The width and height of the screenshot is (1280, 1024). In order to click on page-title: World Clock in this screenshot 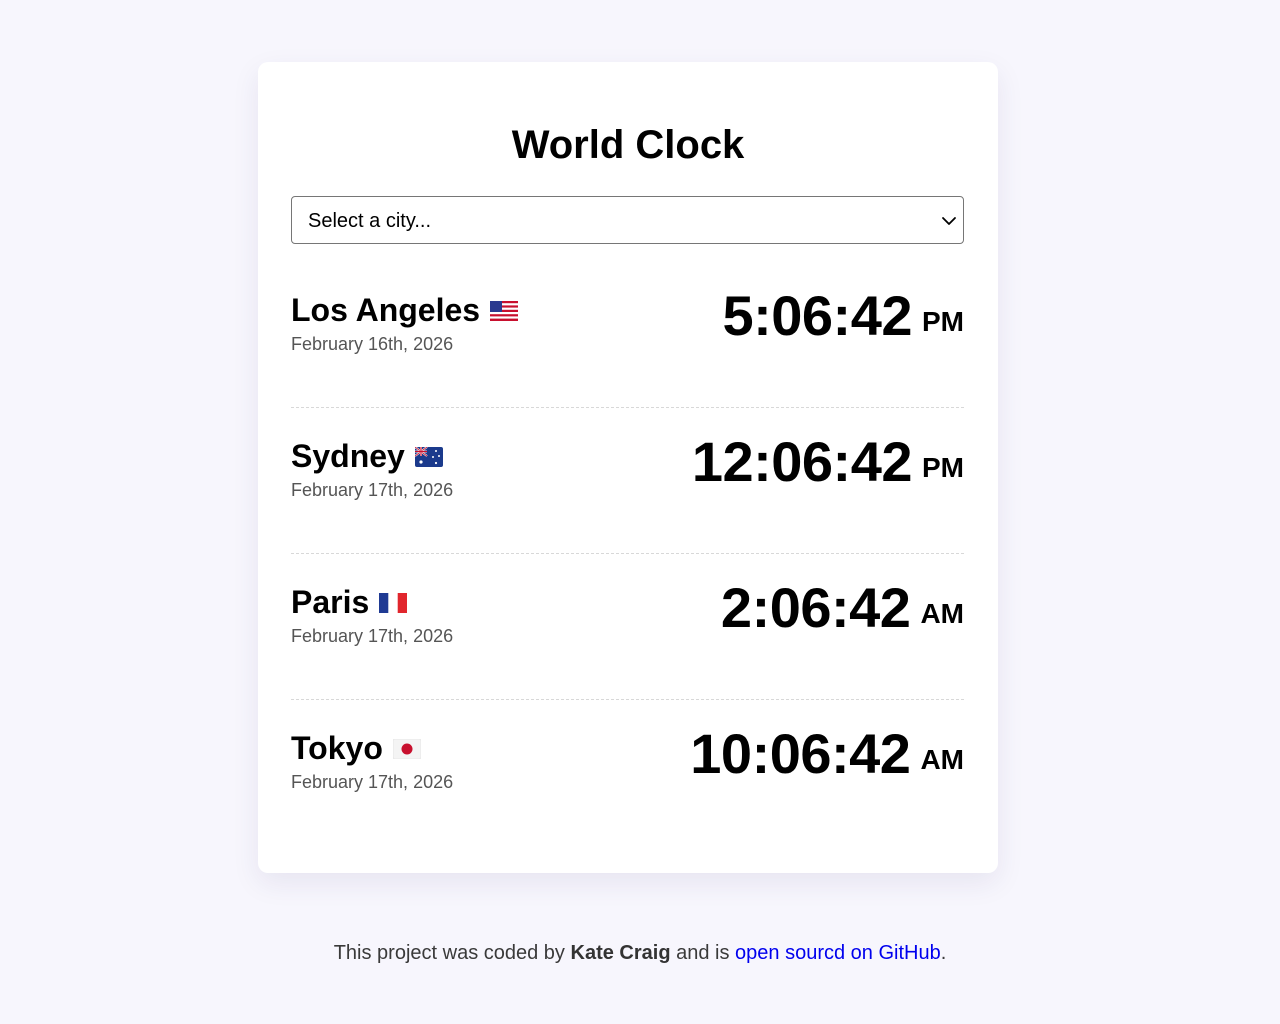, I will do `click(628, 145)`.